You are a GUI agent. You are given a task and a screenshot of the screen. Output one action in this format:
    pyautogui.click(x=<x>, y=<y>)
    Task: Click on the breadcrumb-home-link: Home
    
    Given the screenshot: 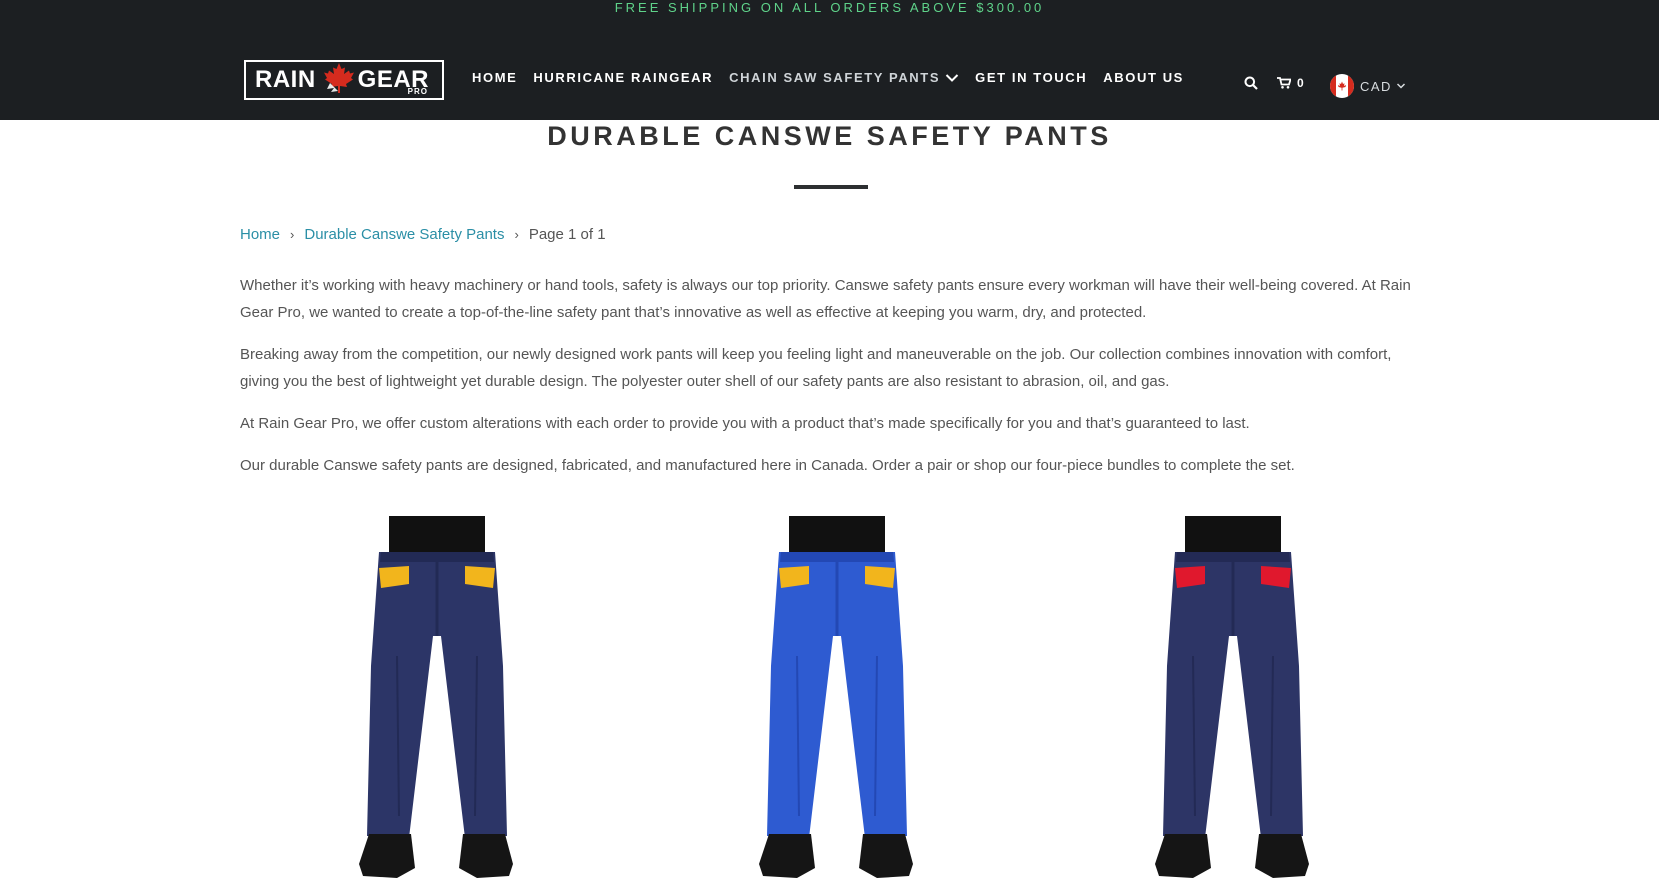 What is the action you would take?
    pyautogui.click(x=260, y=234)
    